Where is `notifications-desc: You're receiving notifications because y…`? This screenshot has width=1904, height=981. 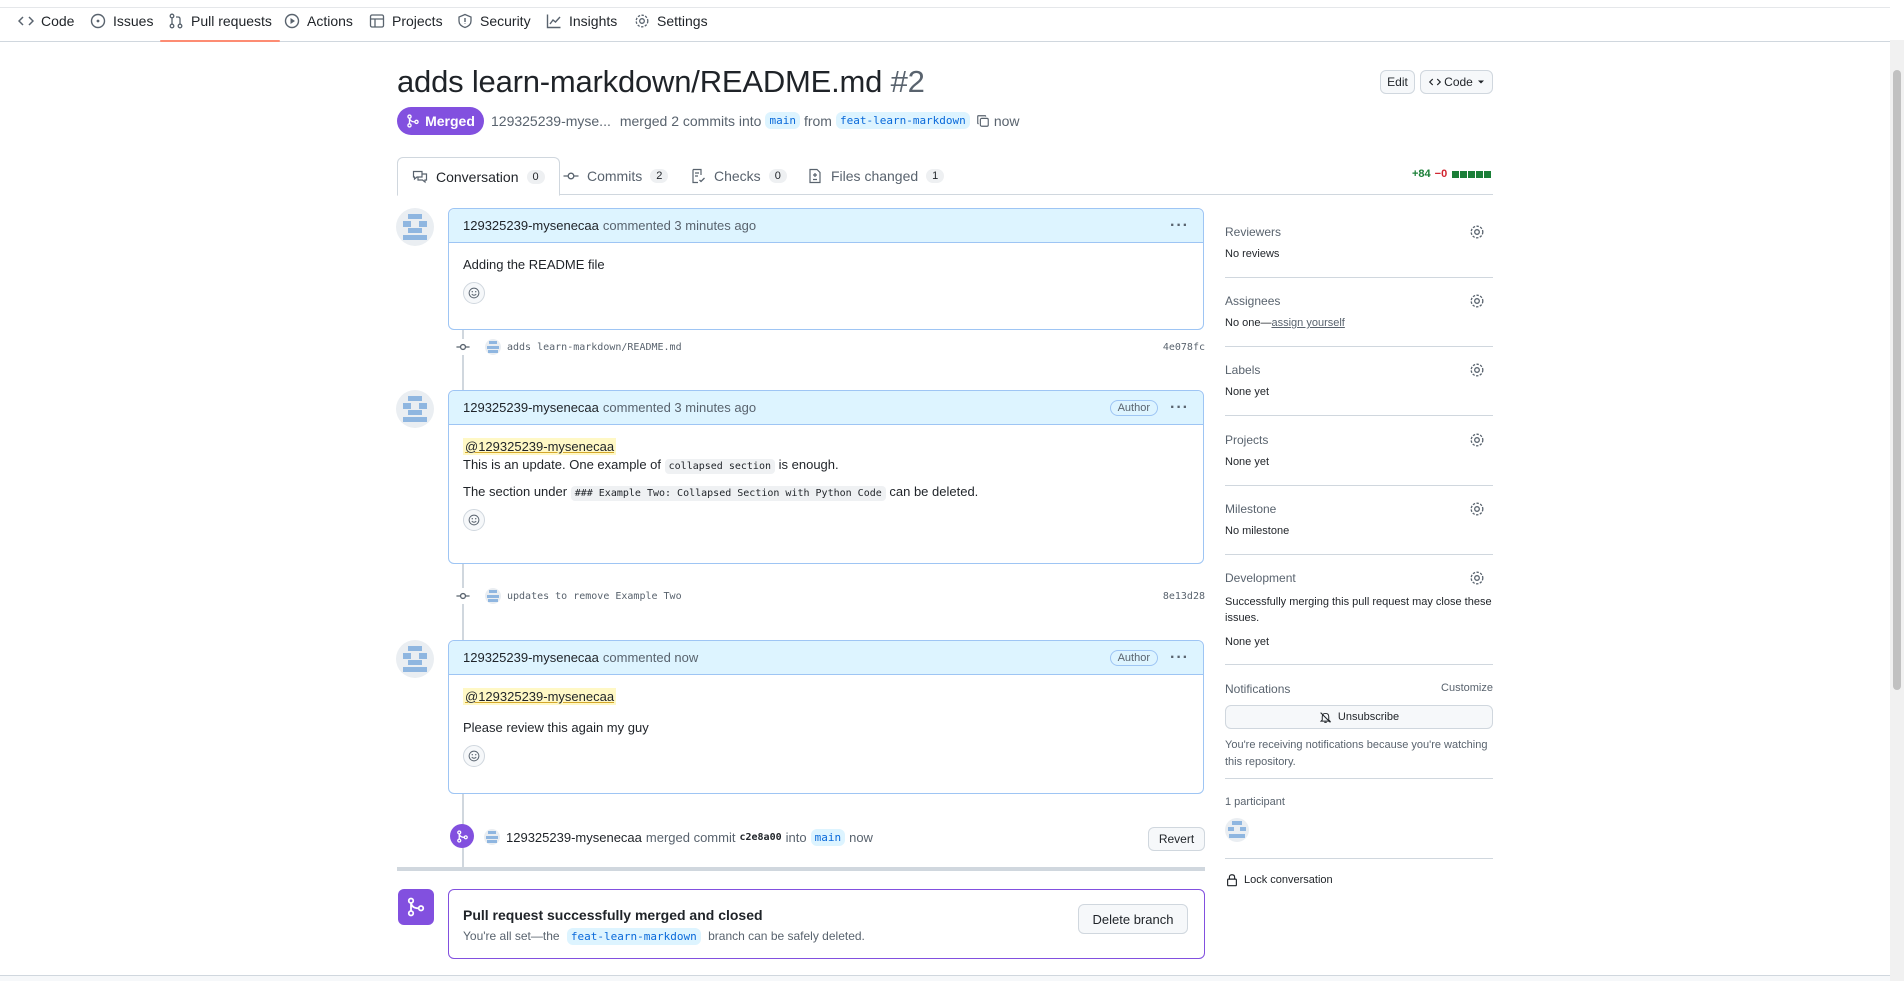 notifications-desc: You're receiving notifications because y… is located at coordinates (1356, 753).